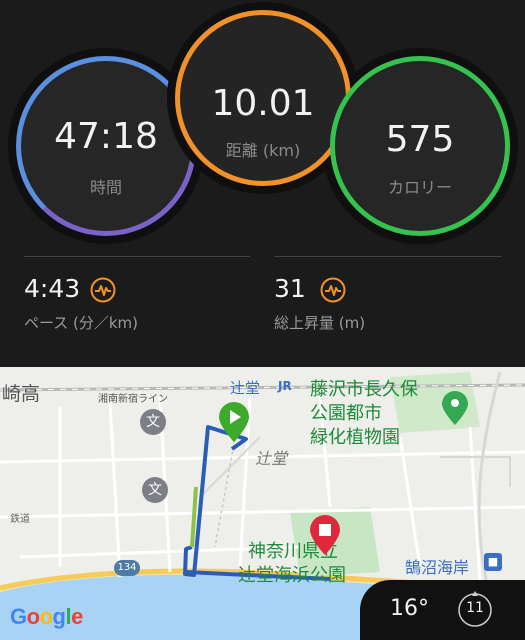 This screenshot has height=640, width=525. I want to click on map-label-rail-line: 湘南新宿ライン, so click(133, 399).